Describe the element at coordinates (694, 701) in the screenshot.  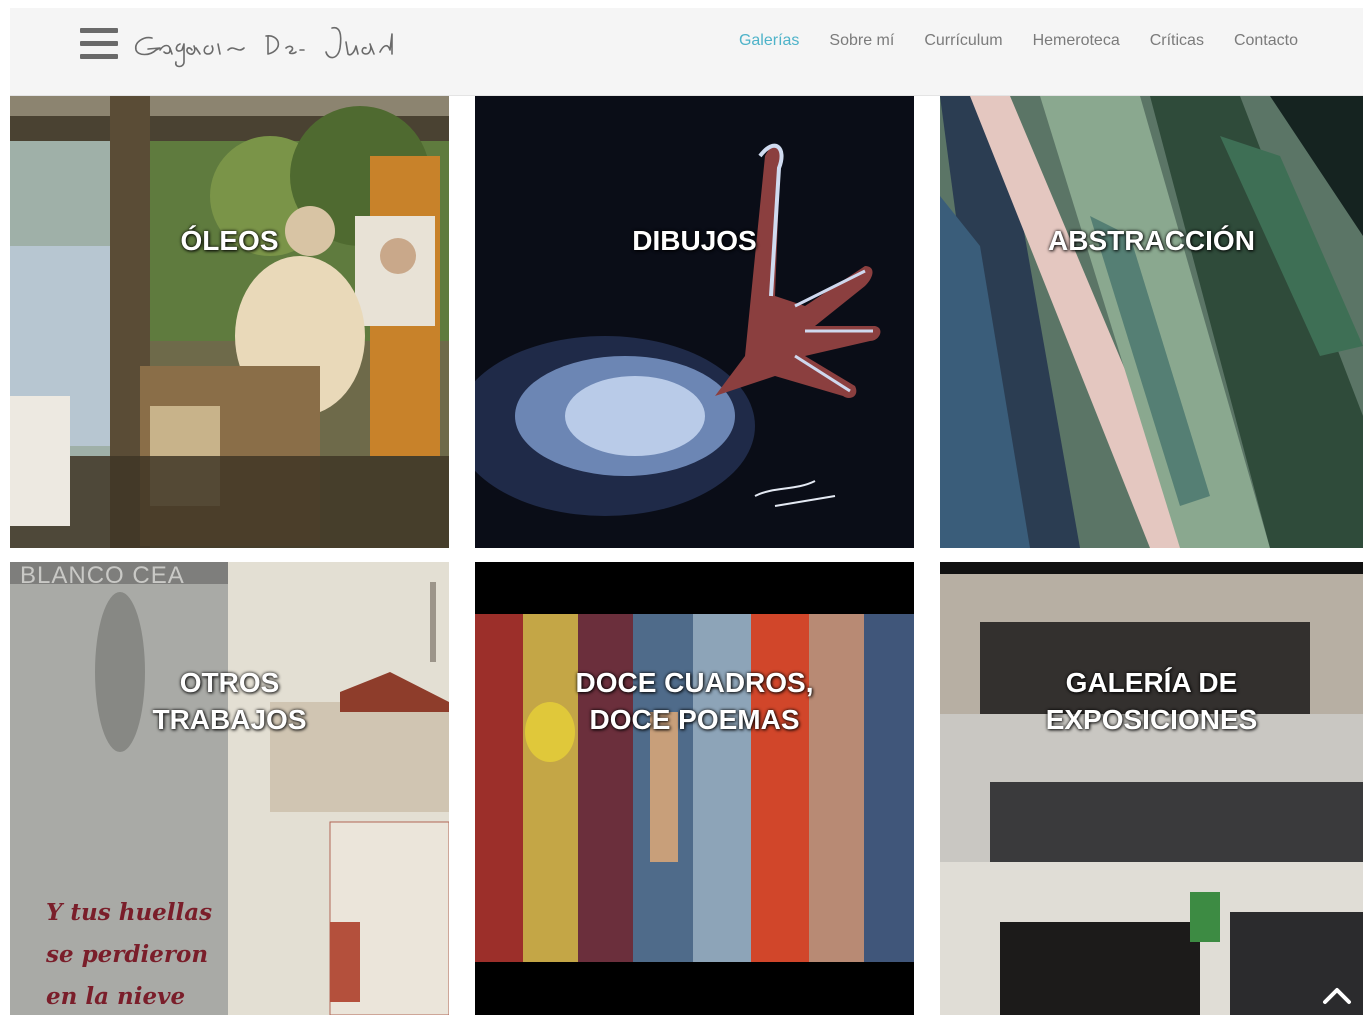
I see `gallery-title: DOCE CUADROS, DOCE POEMAS` at that location.